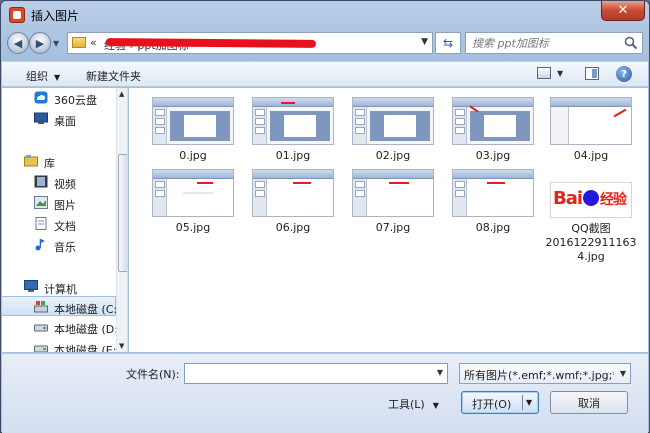 The height and width of the screenshot is (433, 650). Describe the element at coordinates (539, 375) in the screenshot. I see `file-type-value: 所有图片(*.emf;*.wmf;*.jpg;*.jp` at that location.